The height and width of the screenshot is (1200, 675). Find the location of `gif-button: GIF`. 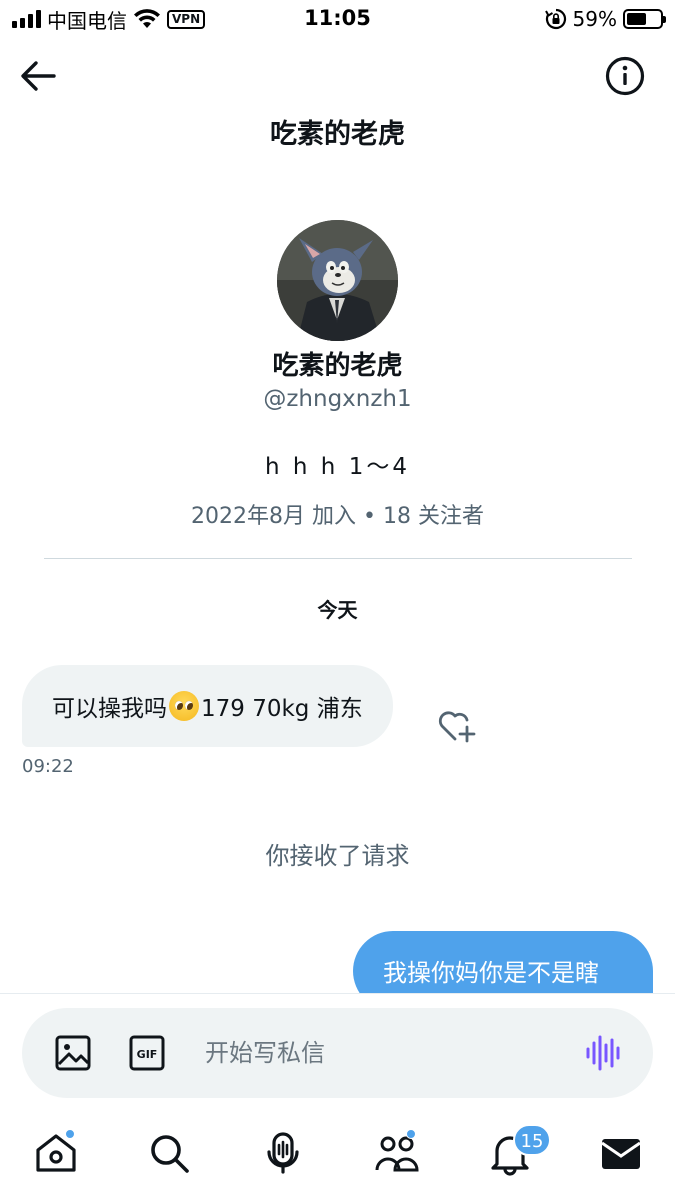

gif-button: GIF is located at coordinates (147, 1053).